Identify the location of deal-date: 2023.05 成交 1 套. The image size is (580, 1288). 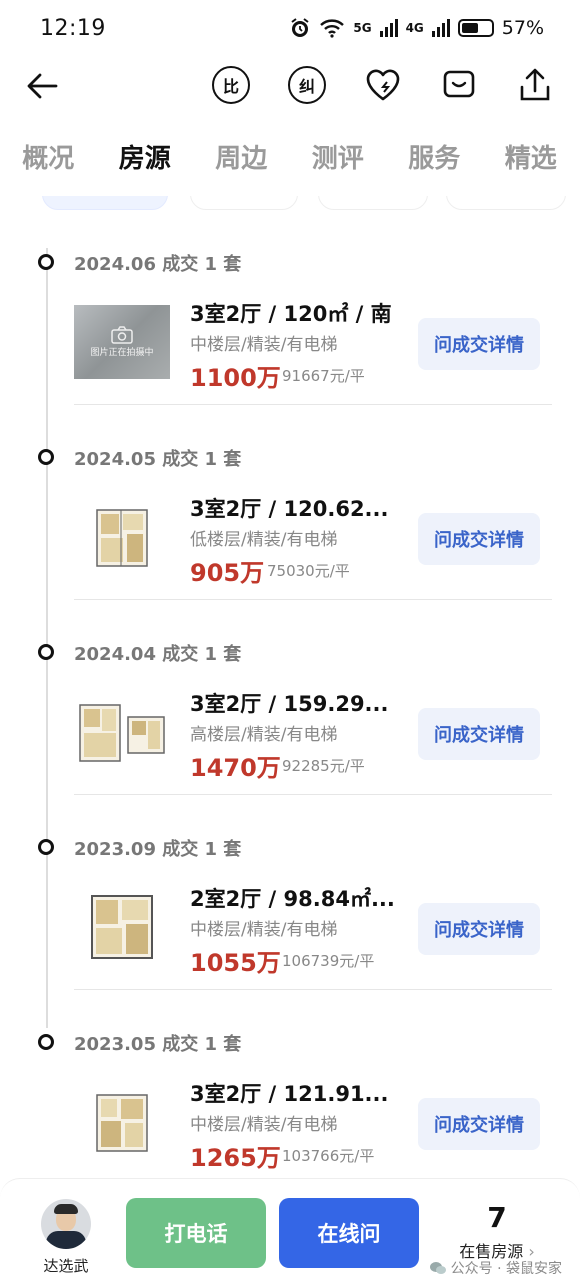
(158, 1044).